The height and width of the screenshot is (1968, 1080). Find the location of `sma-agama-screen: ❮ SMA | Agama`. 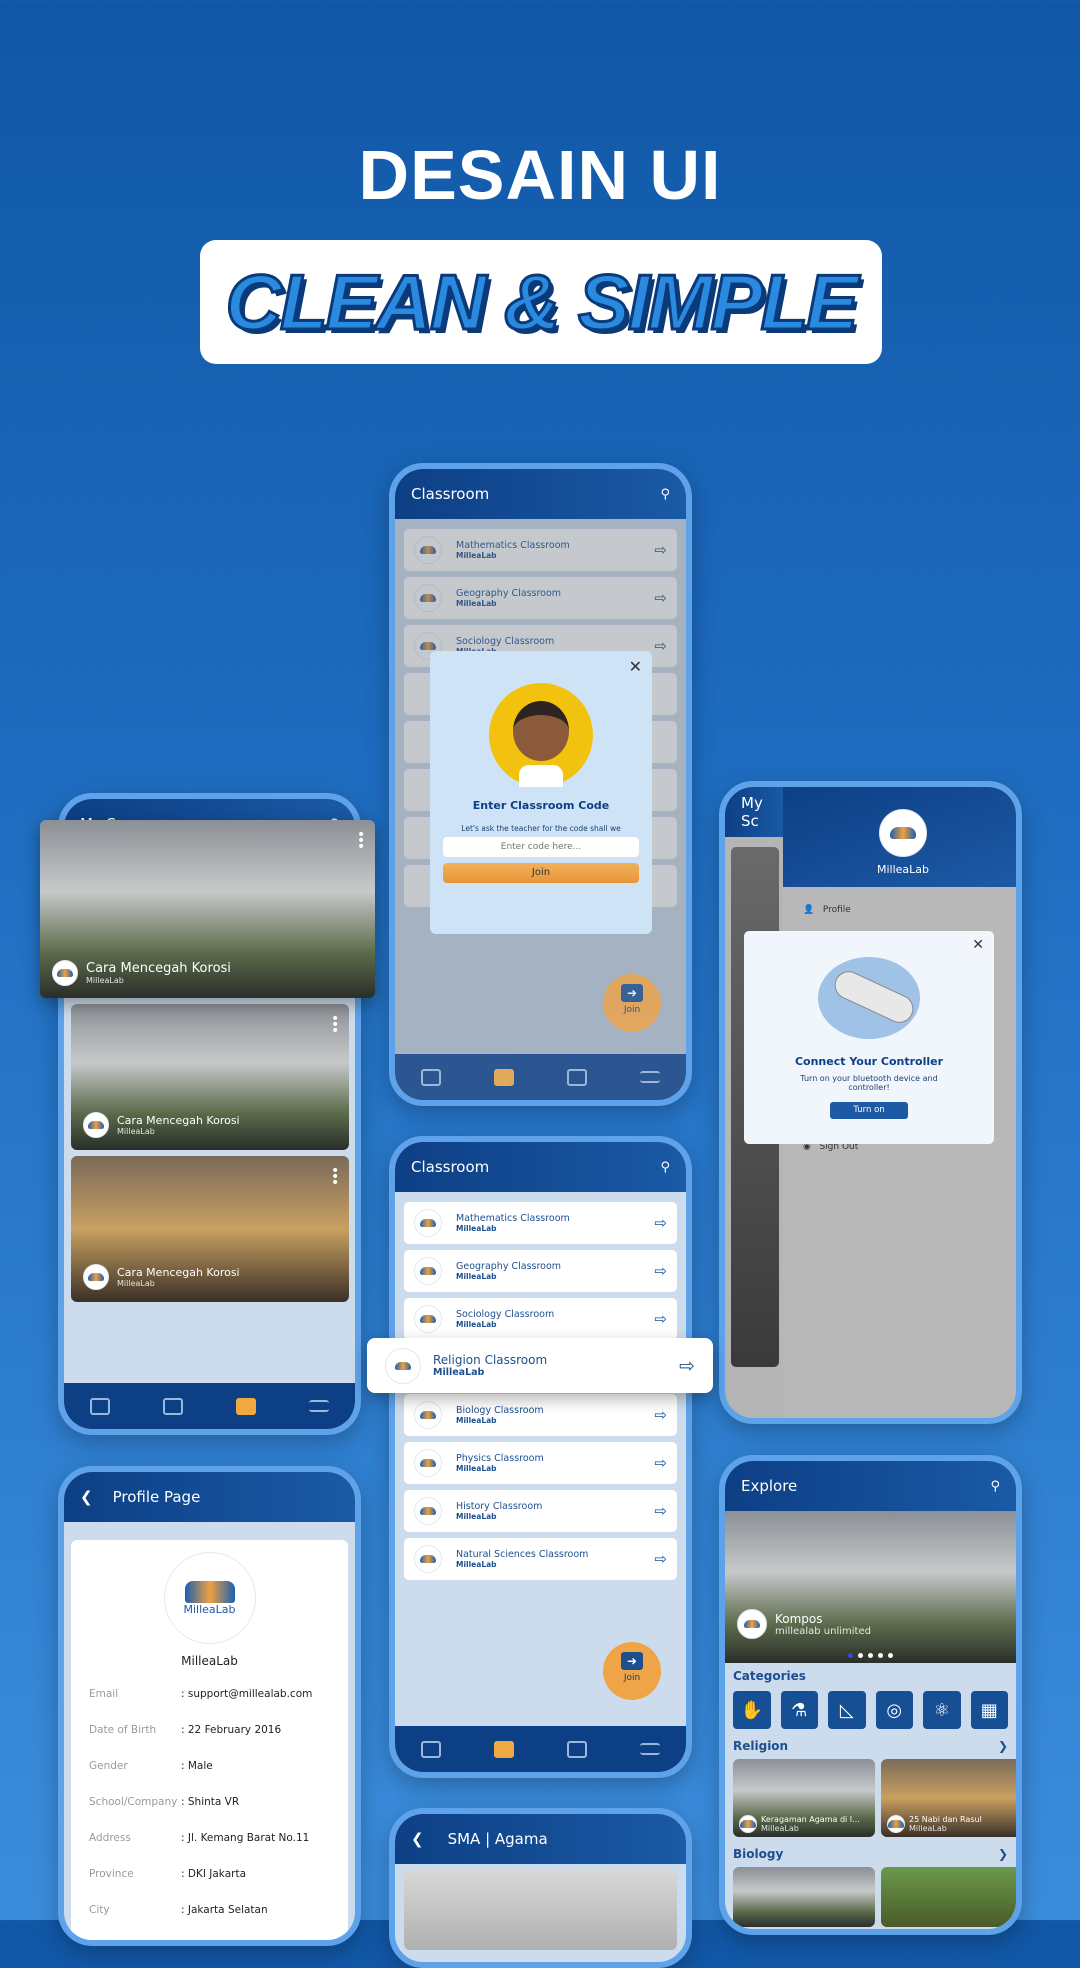

sma-agama-screen: ❮ SMA | Agama is located at coordinates (540, 1888).